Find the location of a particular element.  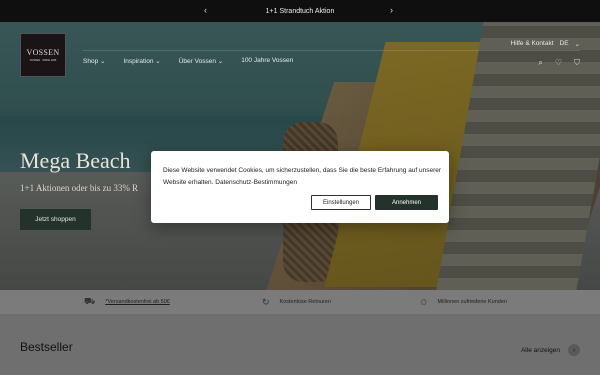

utility-nav: Hilfe & Kontakt DE ⌄ is located at coordinates (545, 44).